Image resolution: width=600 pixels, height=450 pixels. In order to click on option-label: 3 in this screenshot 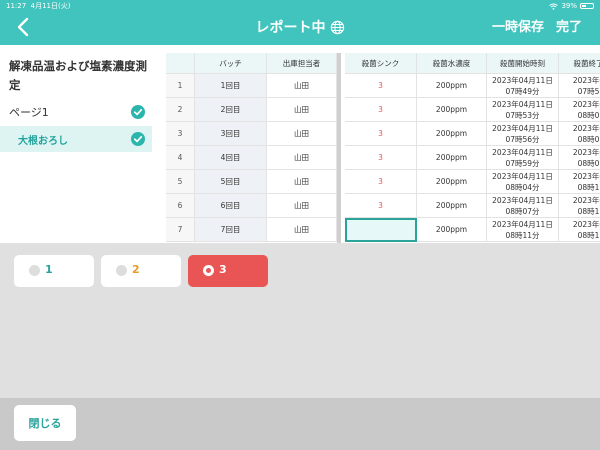, I will do `click(223, 269)`.